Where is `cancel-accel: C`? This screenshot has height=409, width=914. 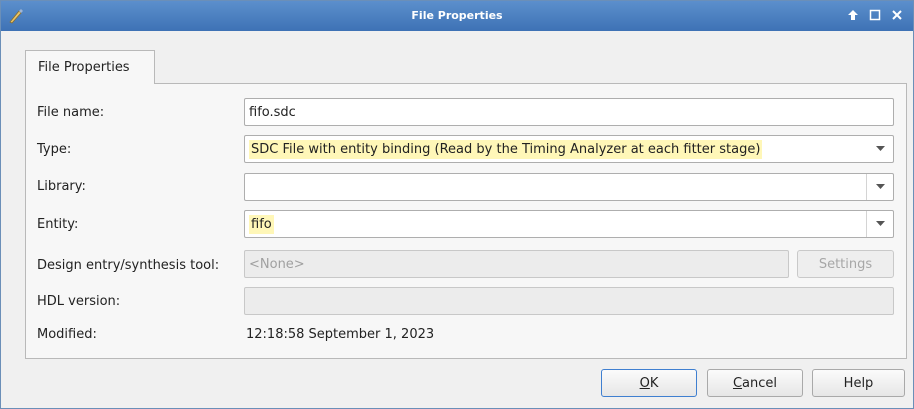
cancel-accel: C is located at coordinates (737, 383).